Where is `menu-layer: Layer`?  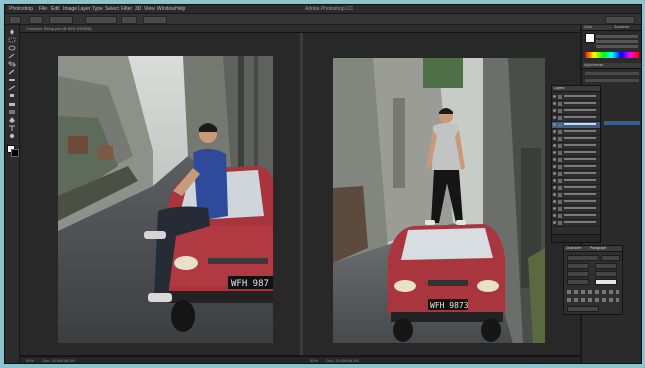 menu-layer: Layer is located at coordinates (84, 9).